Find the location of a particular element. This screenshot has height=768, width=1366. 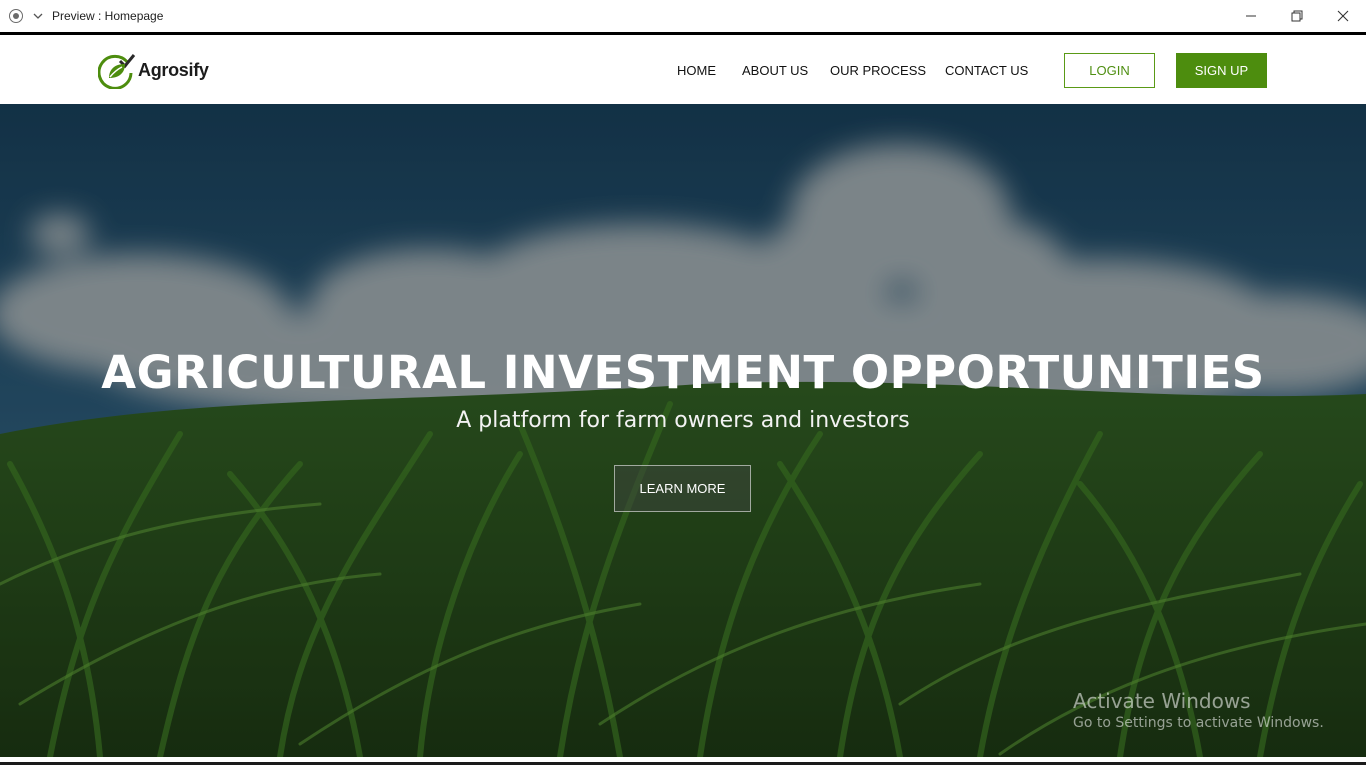

nav-home: HOME is located at coordinates (696, 71).